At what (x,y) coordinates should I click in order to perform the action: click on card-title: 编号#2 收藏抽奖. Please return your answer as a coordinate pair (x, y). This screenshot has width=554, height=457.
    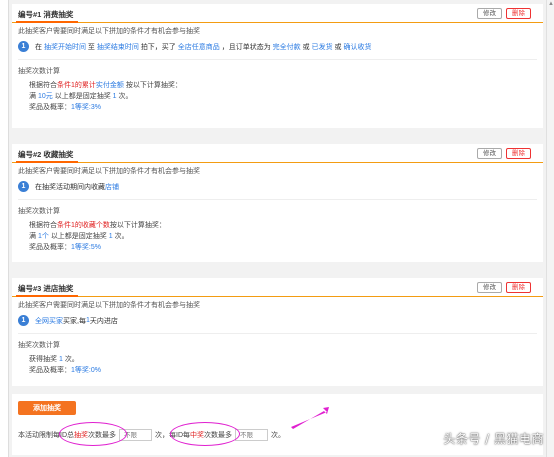
    Looking at the image, I should click on (46, 154).